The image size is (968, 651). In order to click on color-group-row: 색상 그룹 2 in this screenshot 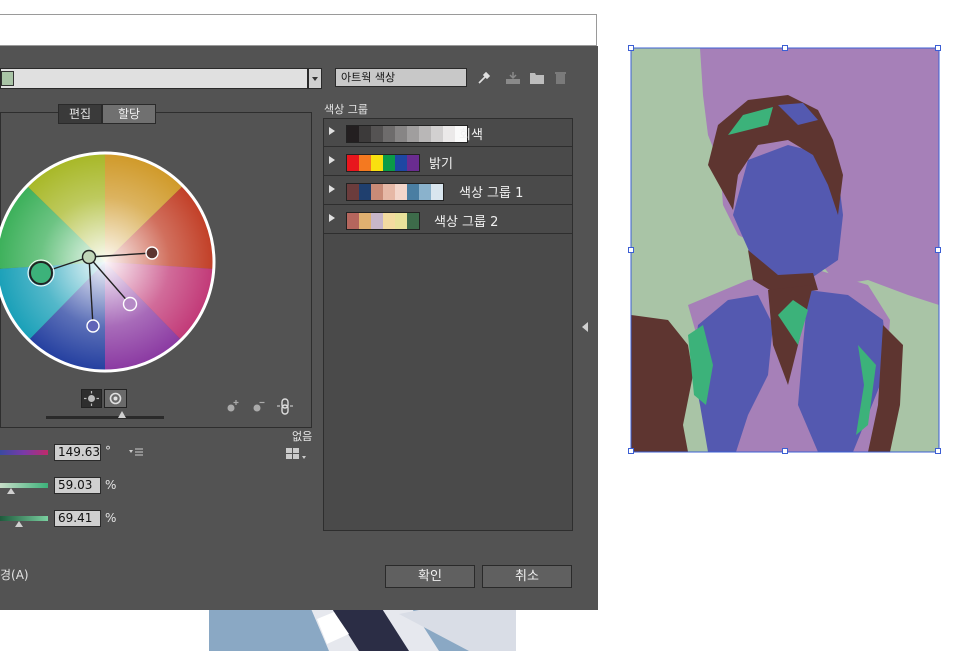, I will do `click(448, 220)`.